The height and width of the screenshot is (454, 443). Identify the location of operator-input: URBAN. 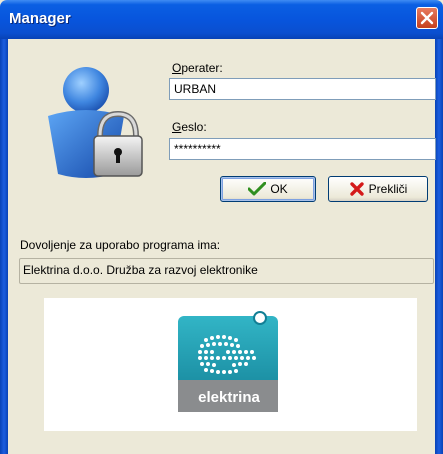
(302, 89).